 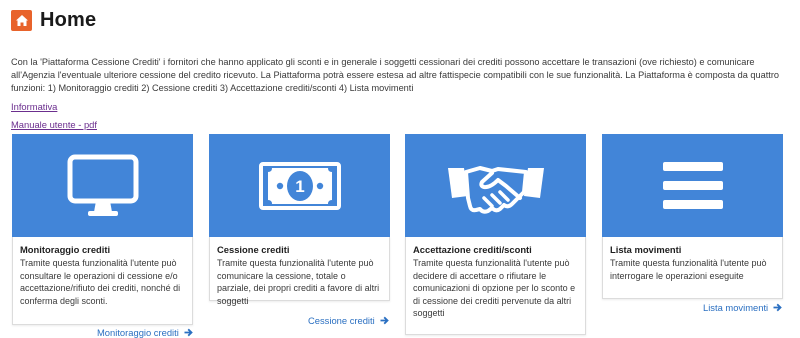 What do you see at coordinates (646, 249) in the screenshot?
I see `card-title: Lista movimenti` at bounding box center [646, 249].